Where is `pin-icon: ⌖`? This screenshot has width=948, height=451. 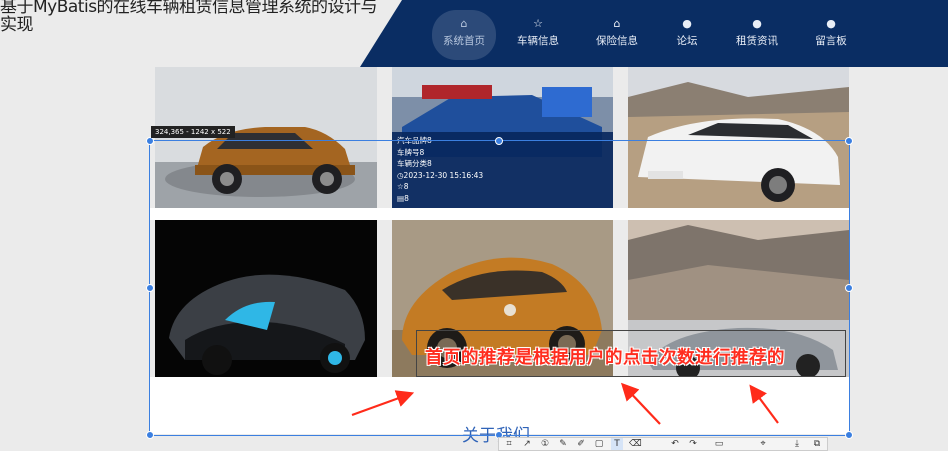 pin-icon: ⌖ is located at coordinates (763, 444).